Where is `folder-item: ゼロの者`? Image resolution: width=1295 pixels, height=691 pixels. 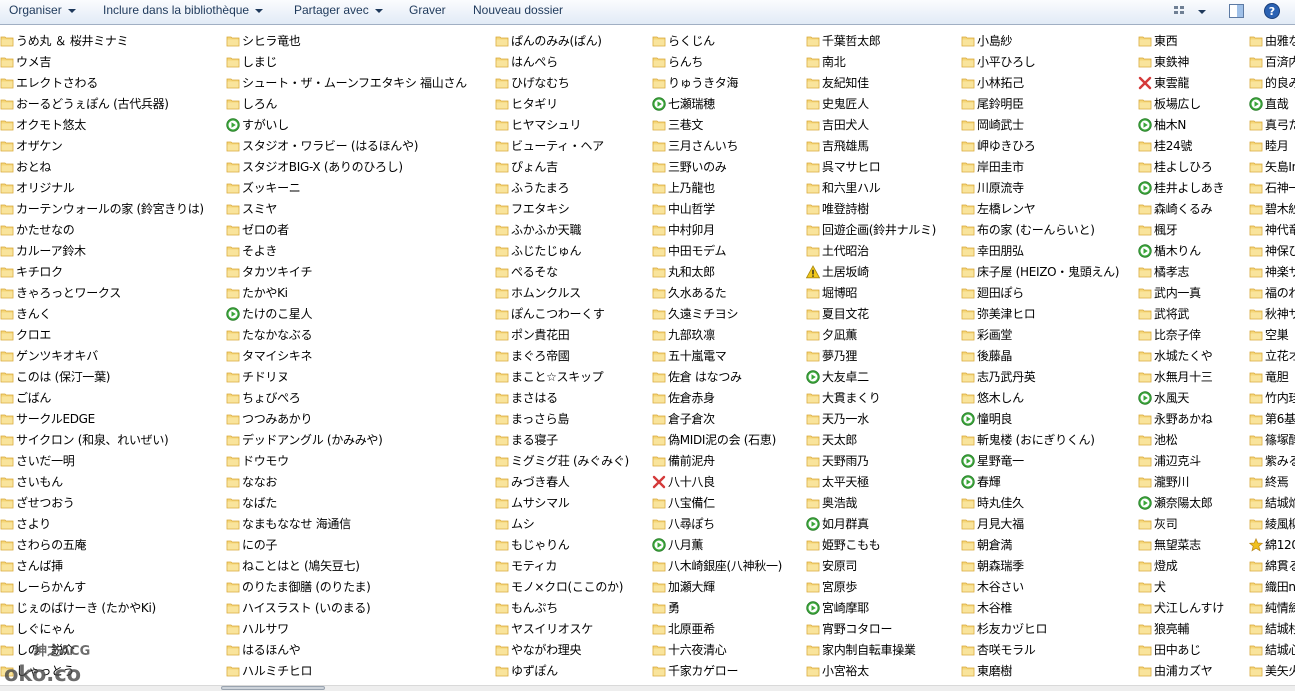
folder-item: ゼロの者 is located at coordinates (346, 229).